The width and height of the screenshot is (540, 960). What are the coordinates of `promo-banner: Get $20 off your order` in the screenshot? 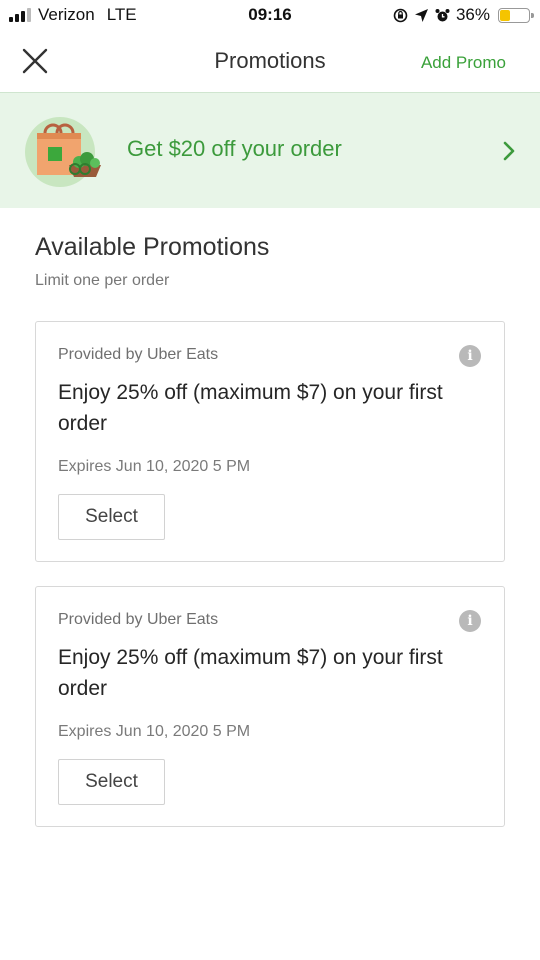 It's located at (270, 150).